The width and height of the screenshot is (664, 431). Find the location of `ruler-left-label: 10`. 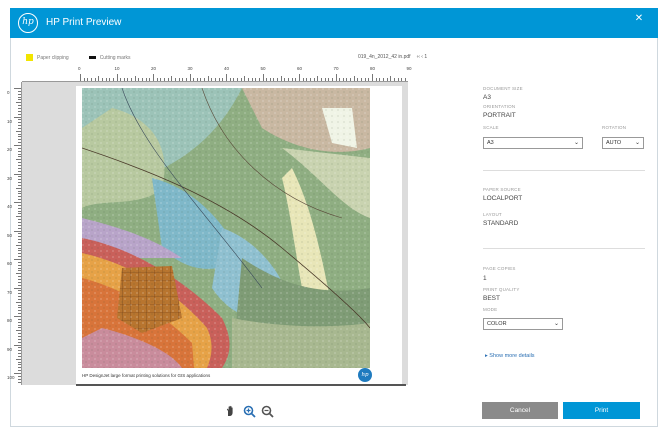

ruler-left-label: 10 is located at coordinates (10, 121).